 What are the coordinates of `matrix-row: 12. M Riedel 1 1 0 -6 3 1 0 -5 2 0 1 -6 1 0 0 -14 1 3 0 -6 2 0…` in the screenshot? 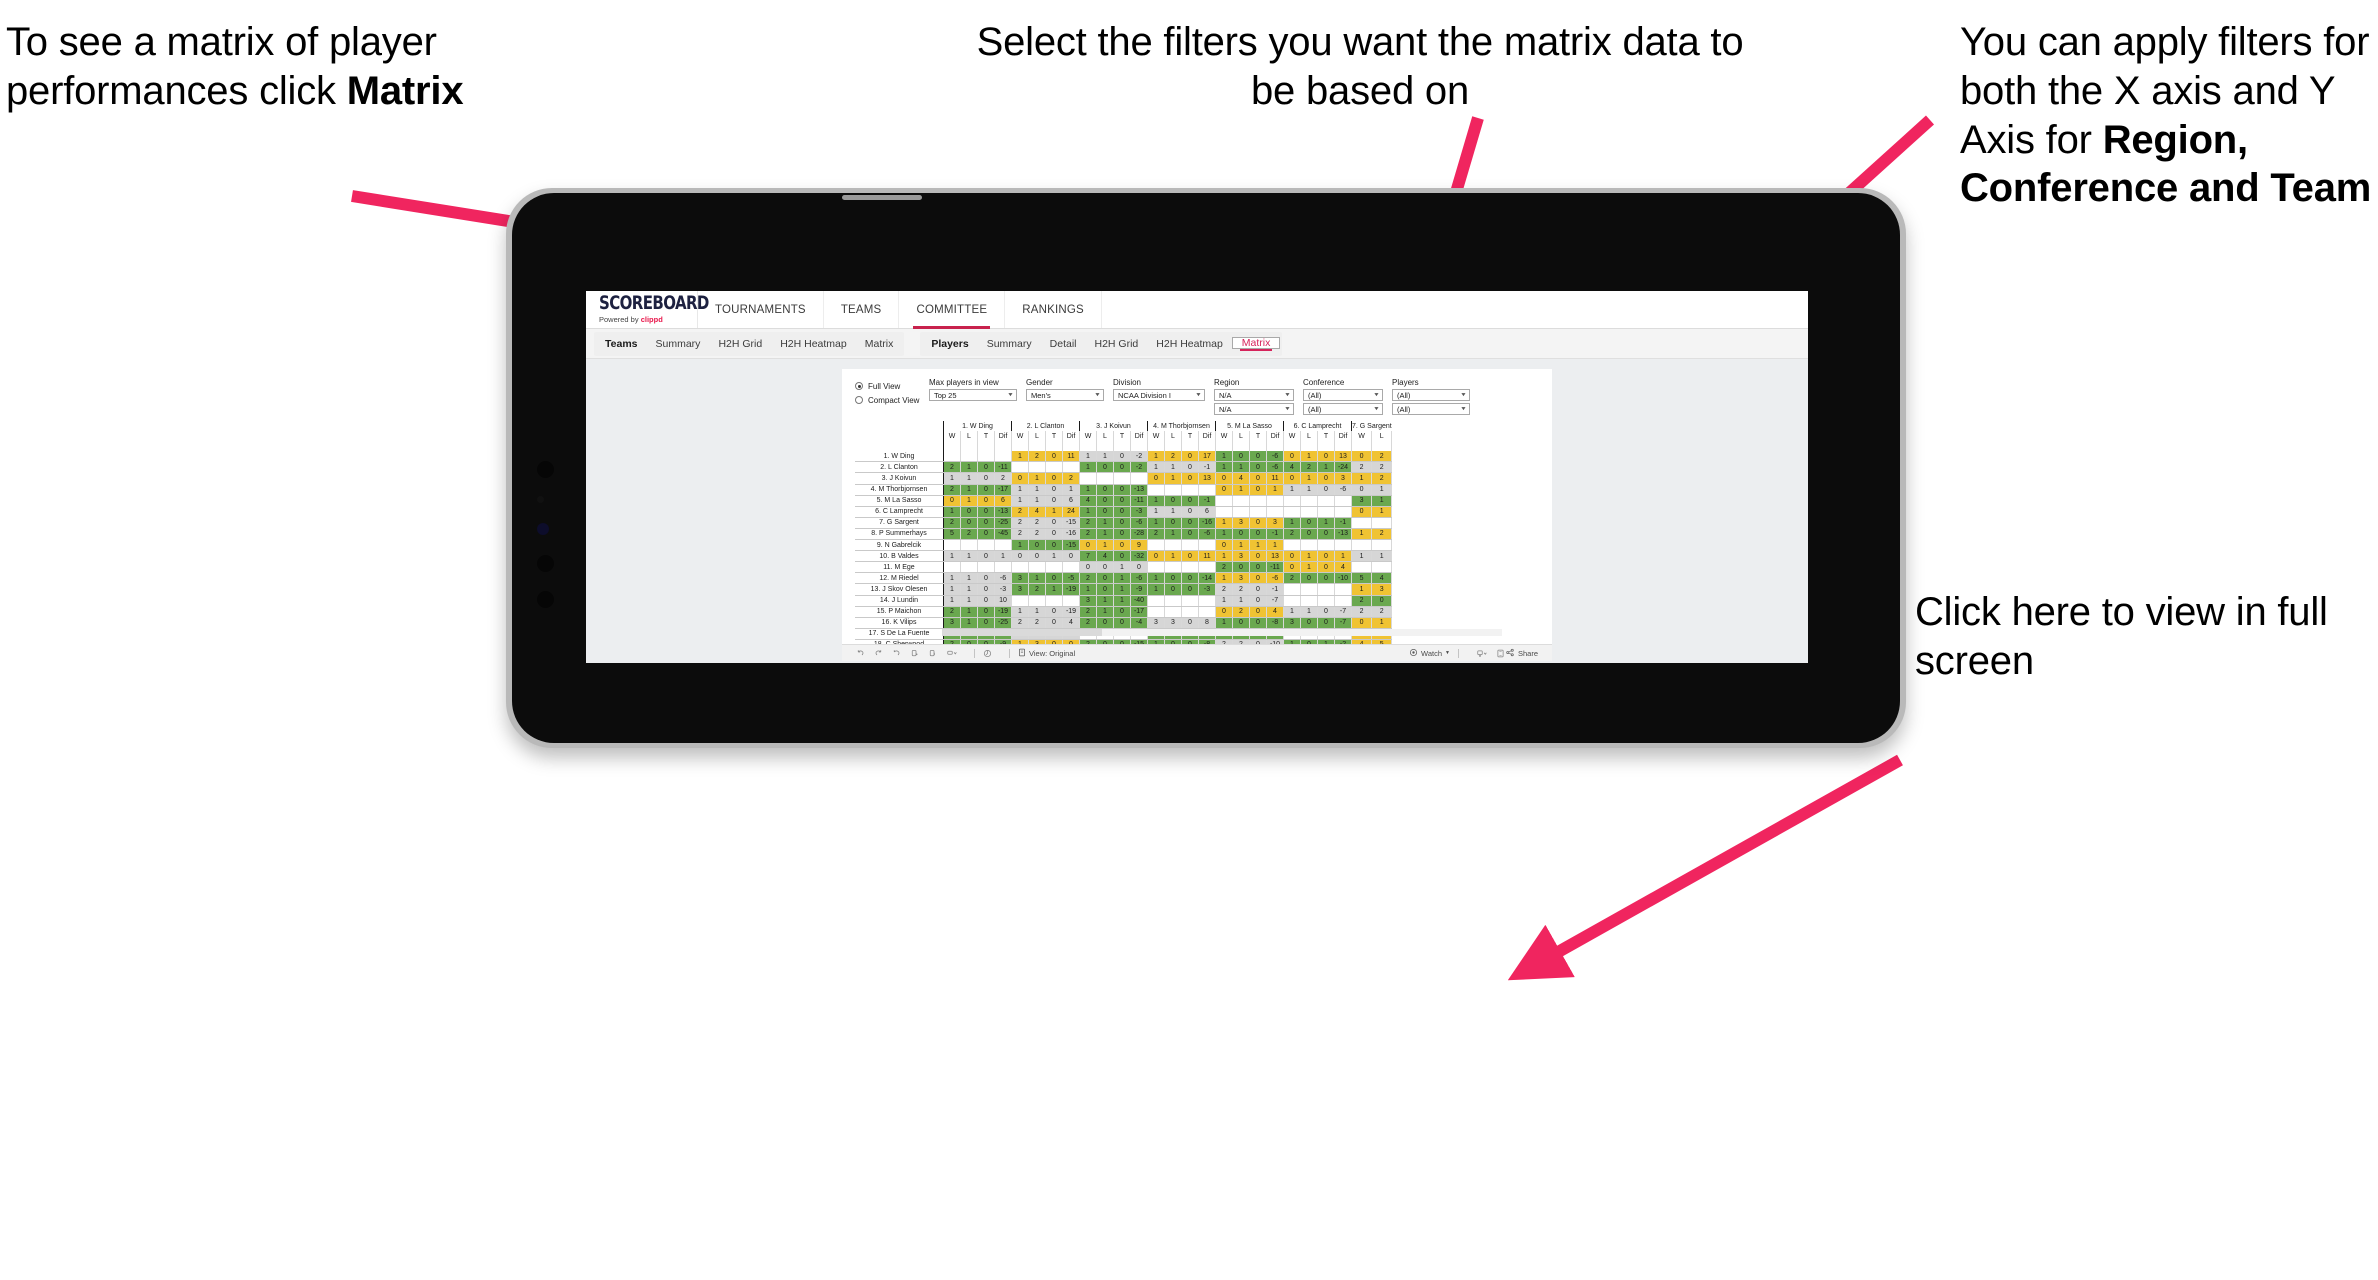 It's located at (1124, 578).